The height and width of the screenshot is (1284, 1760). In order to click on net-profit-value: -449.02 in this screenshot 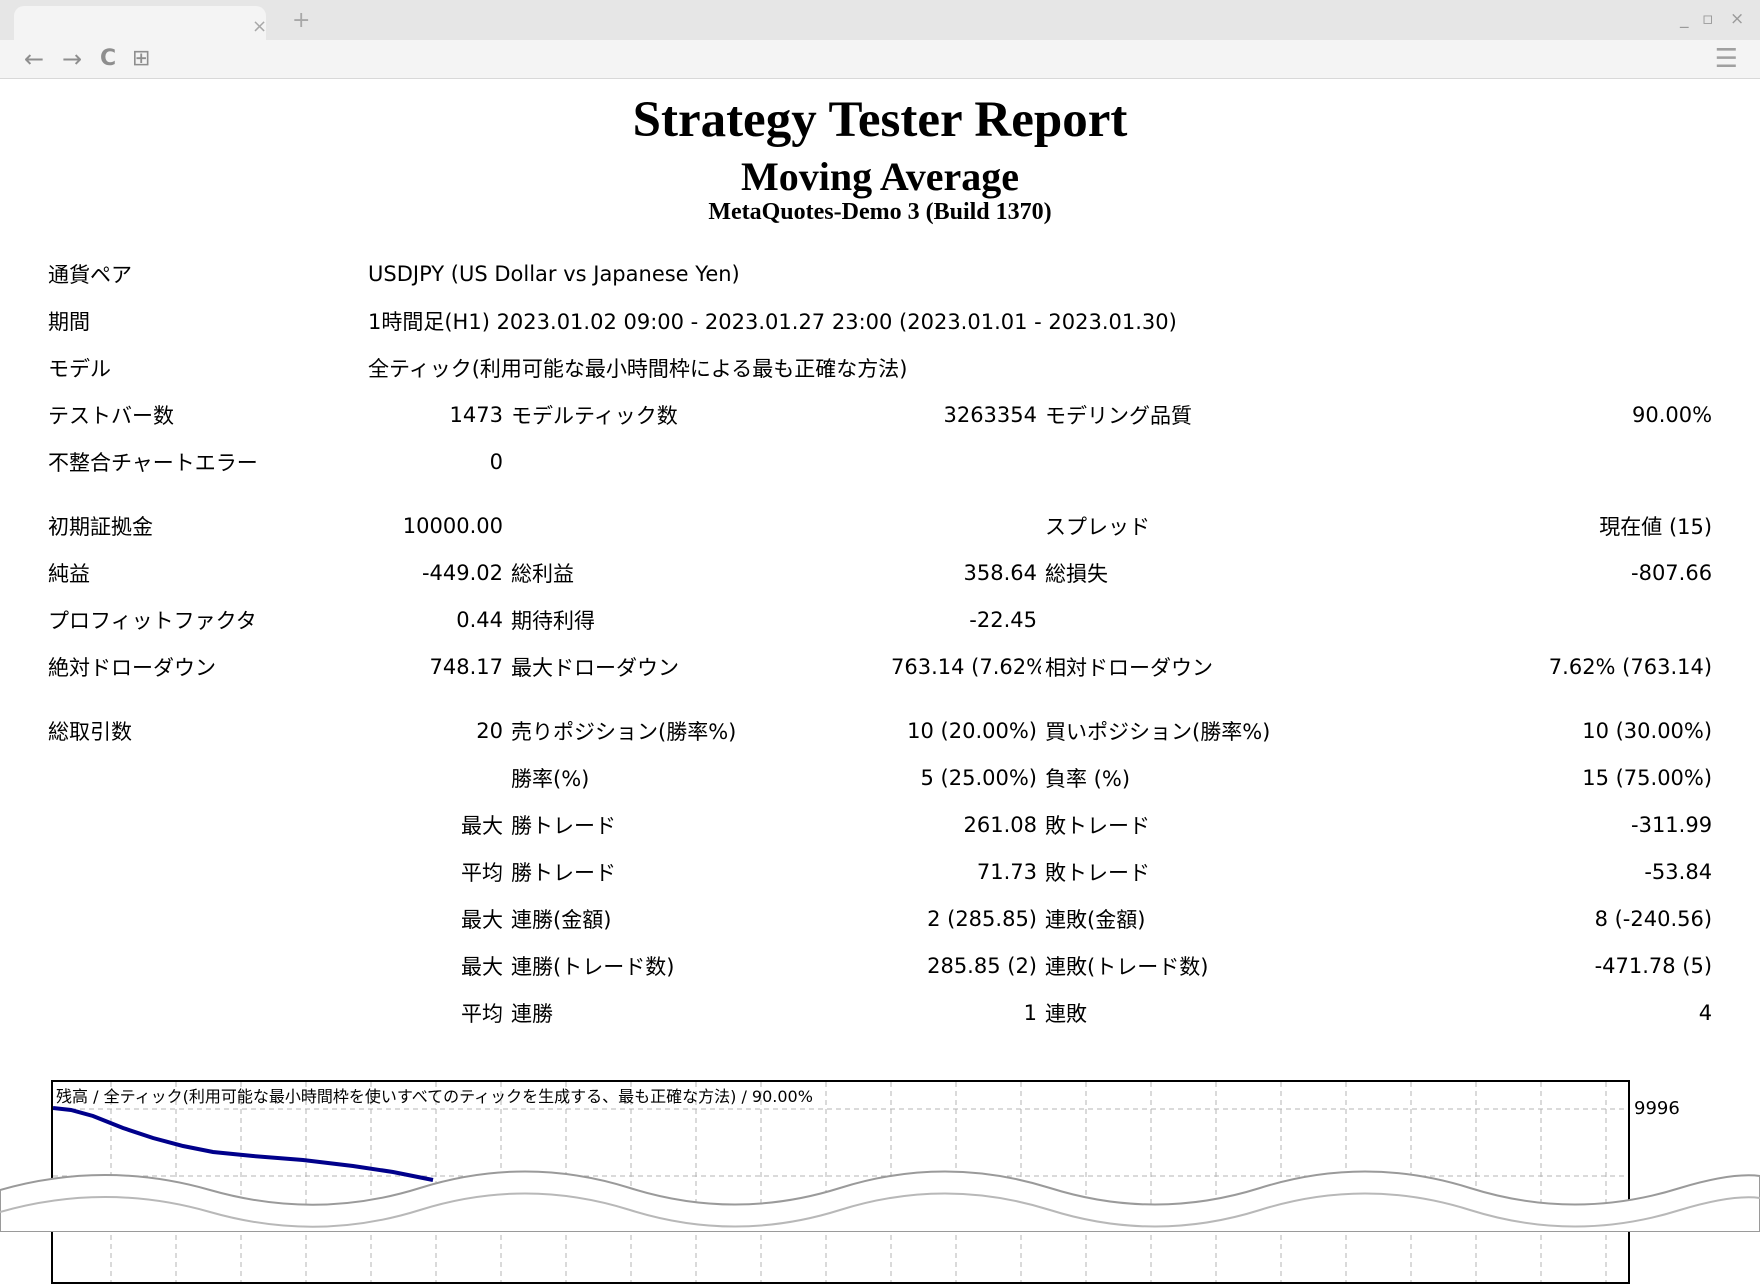, I will do `click(462, 572)`.